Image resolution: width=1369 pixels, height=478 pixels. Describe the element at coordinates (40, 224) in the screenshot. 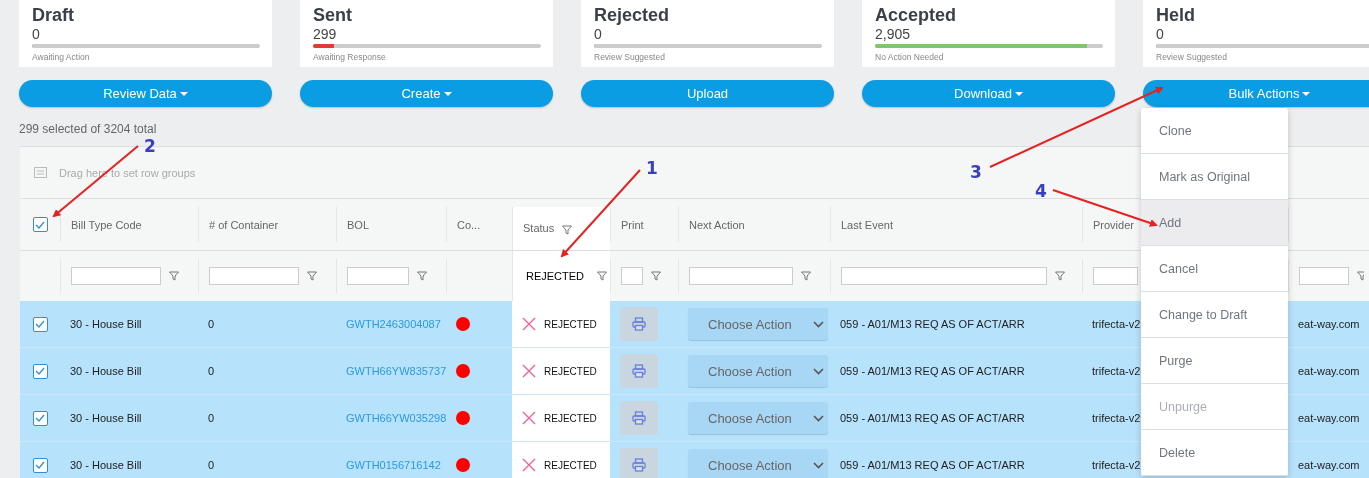

I see `select-all-checkbox` at that location.